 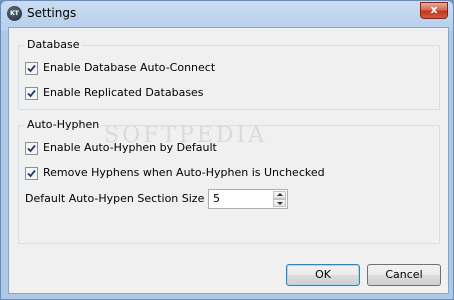 What do you see at coordinates (115, 198) in the screenshot?
I see `section-size-label: Default Auto-Hypen Section Size` at bounding box center [115, 198].